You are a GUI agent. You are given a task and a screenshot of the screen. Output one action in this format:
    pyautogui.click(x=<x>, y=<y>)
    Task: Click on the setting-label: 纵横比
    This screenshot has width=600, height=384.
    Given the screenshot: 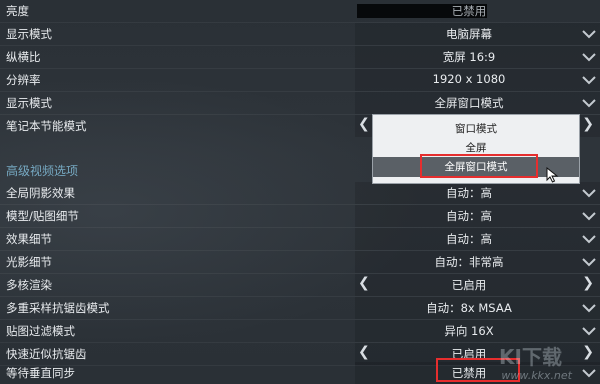 What is the action you would take?
    pyautogui.click(x=23, y=57)
    